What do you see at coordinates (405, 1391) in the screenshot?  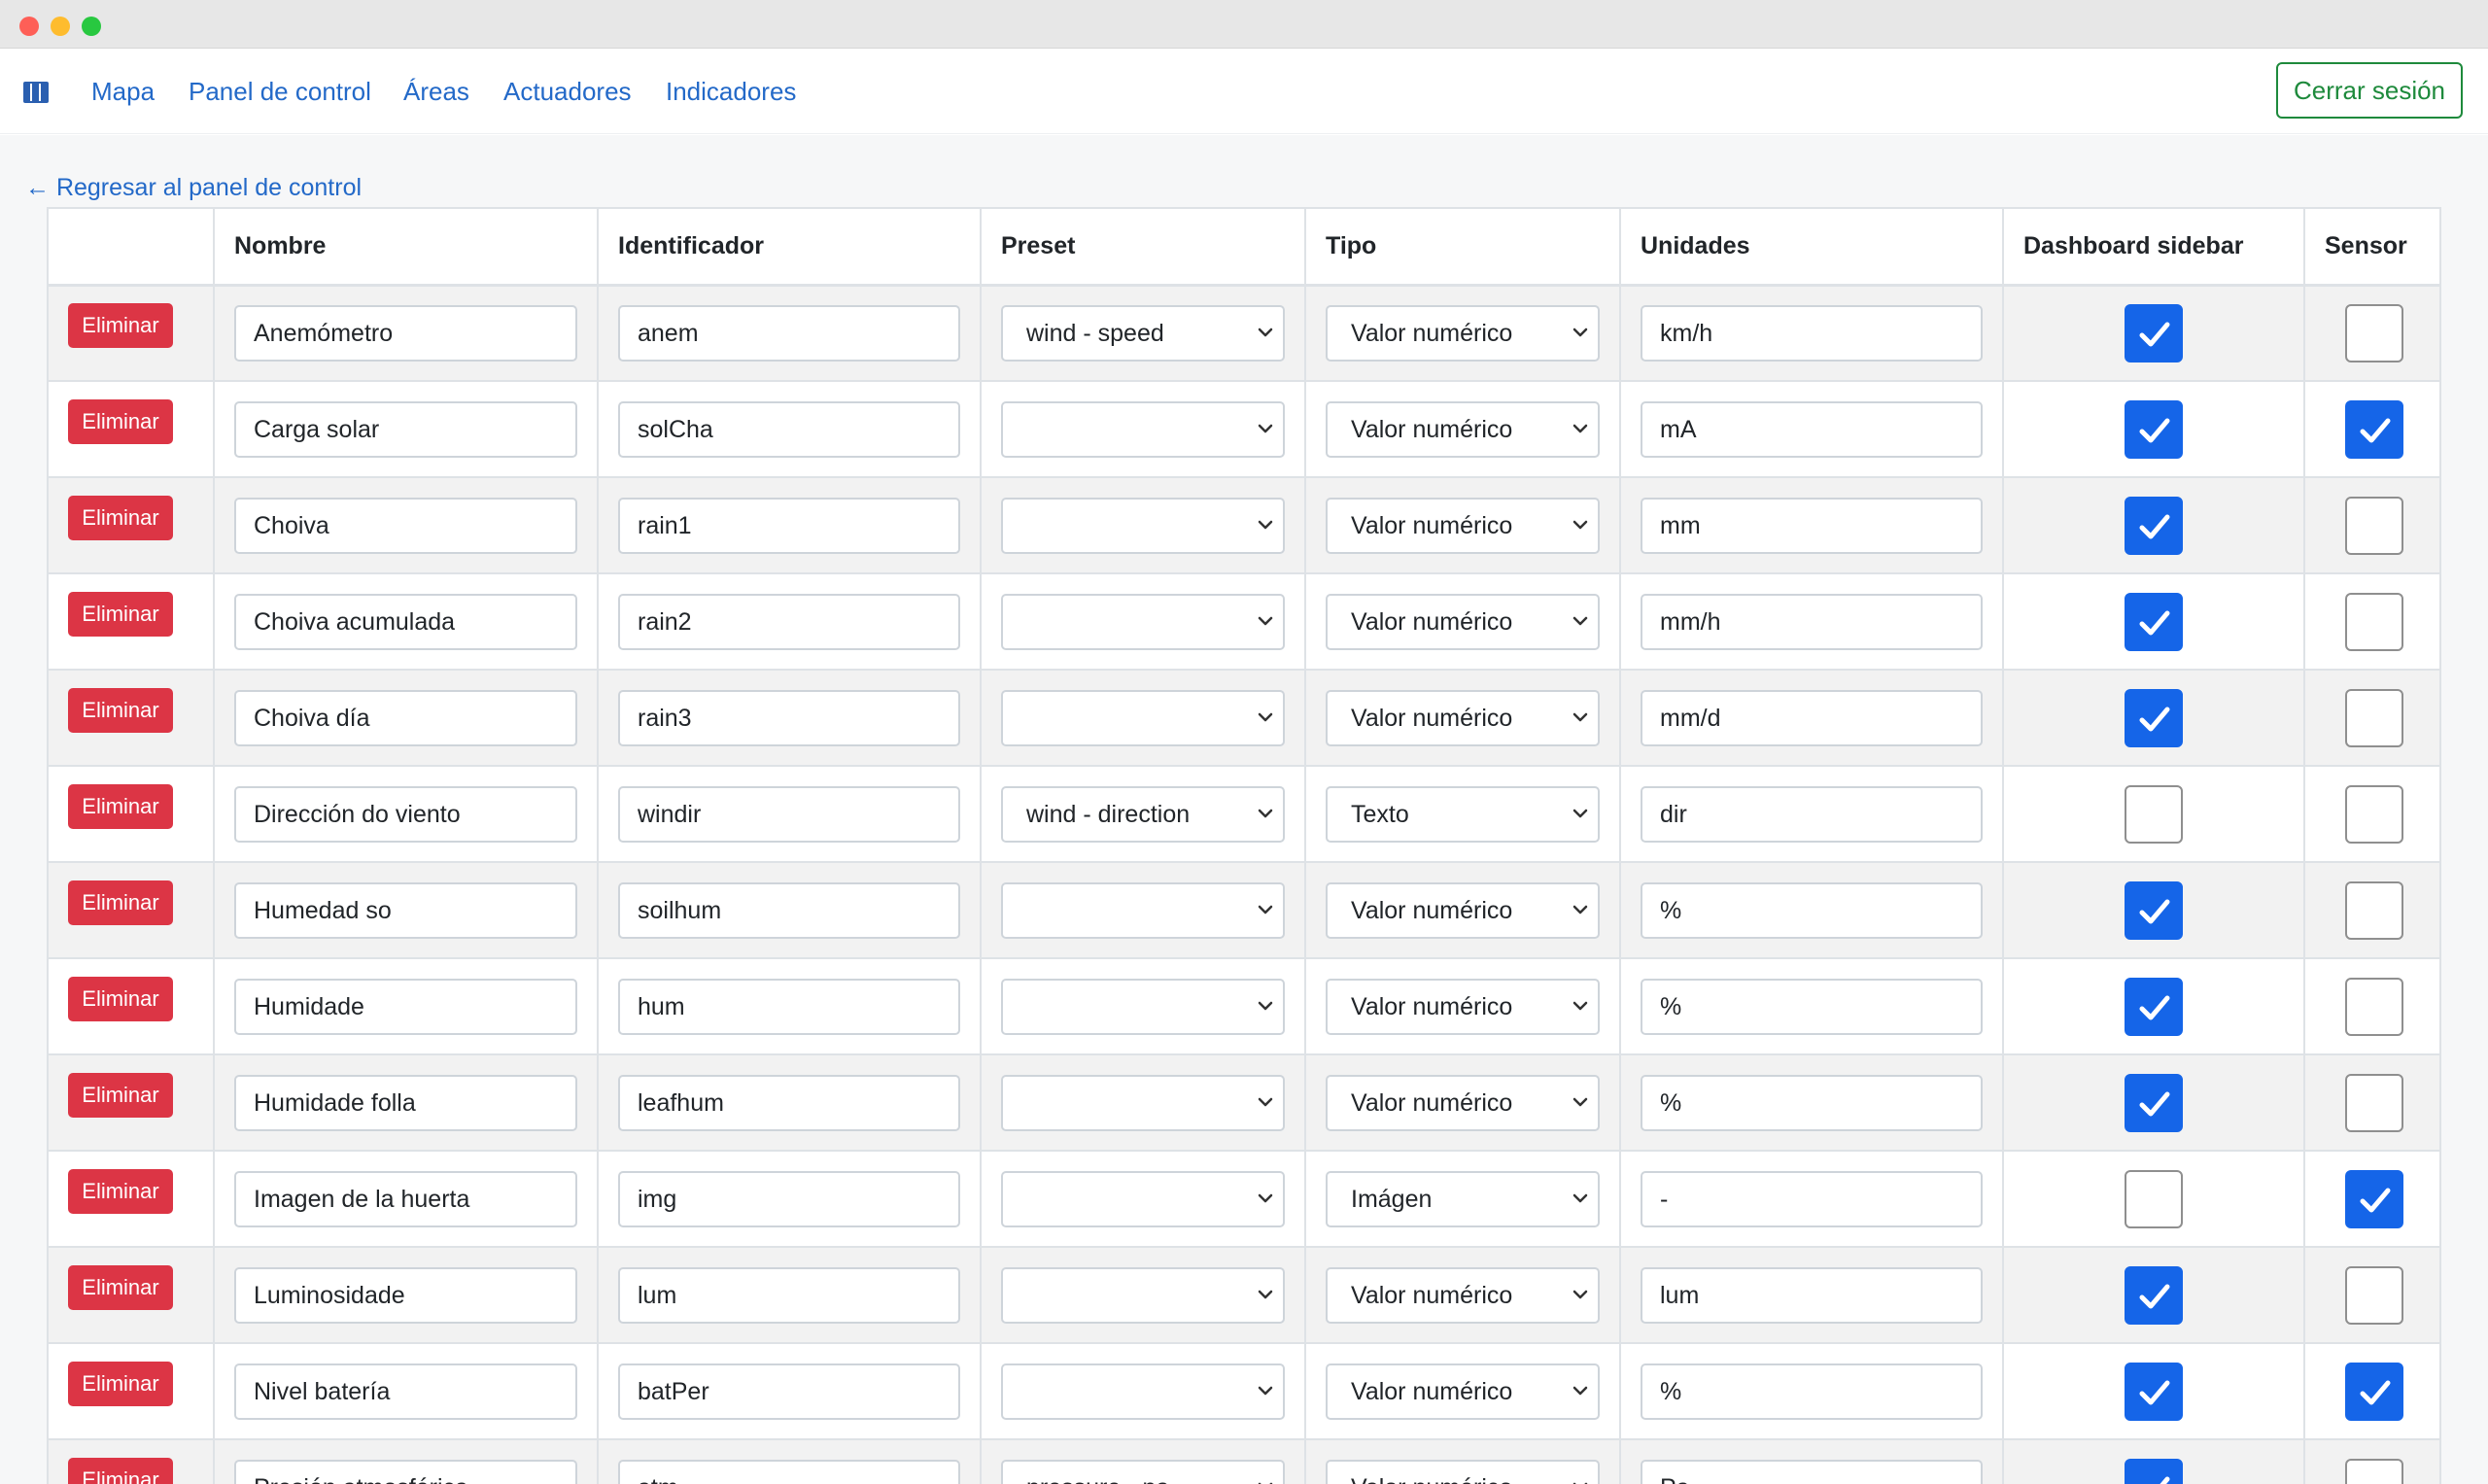 I see `name-input: Nivel batería` at bounding box center [405, 1391].